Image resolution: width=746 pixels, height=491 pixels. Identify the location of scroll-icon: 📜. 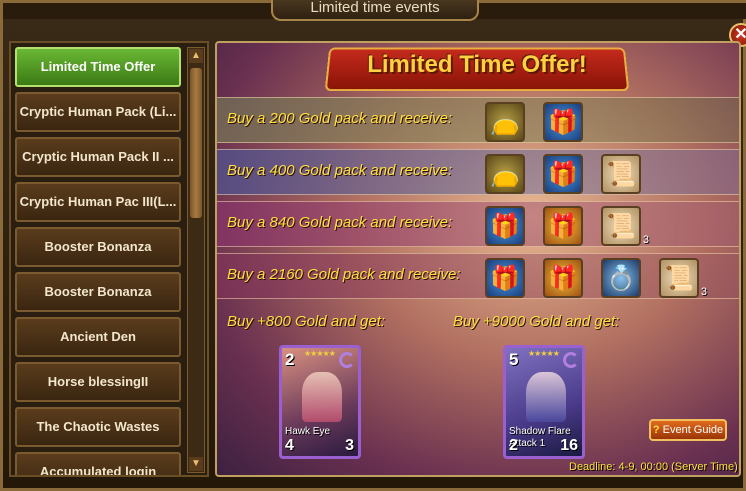
(621, 174).